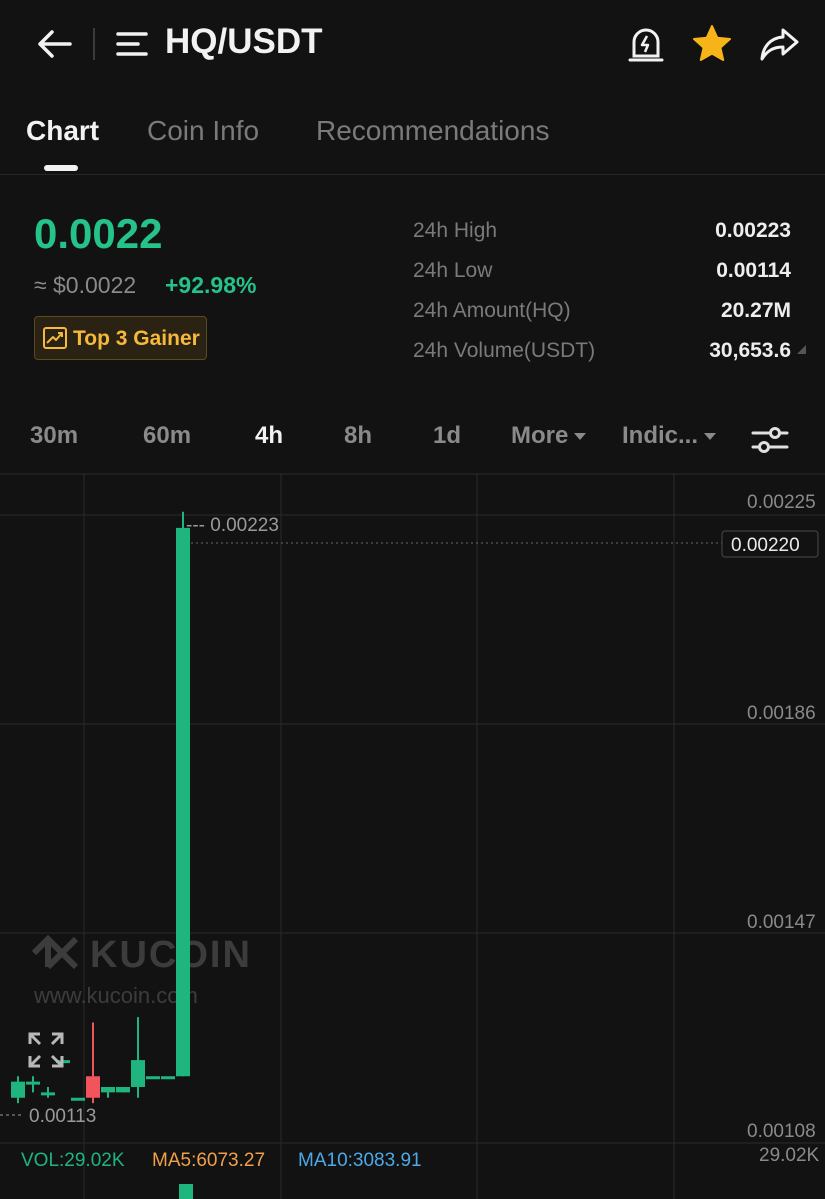  I want to click on trending-up-icon, so click(55, 338).